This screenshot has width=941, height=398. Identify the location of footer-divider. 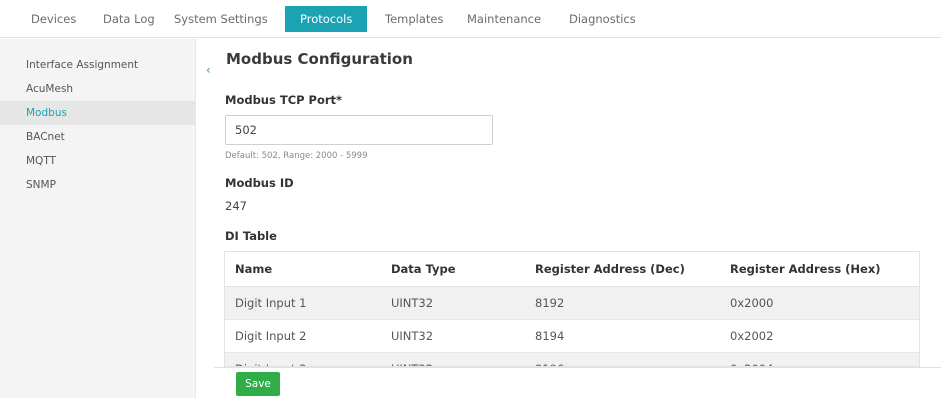
(577, 367).